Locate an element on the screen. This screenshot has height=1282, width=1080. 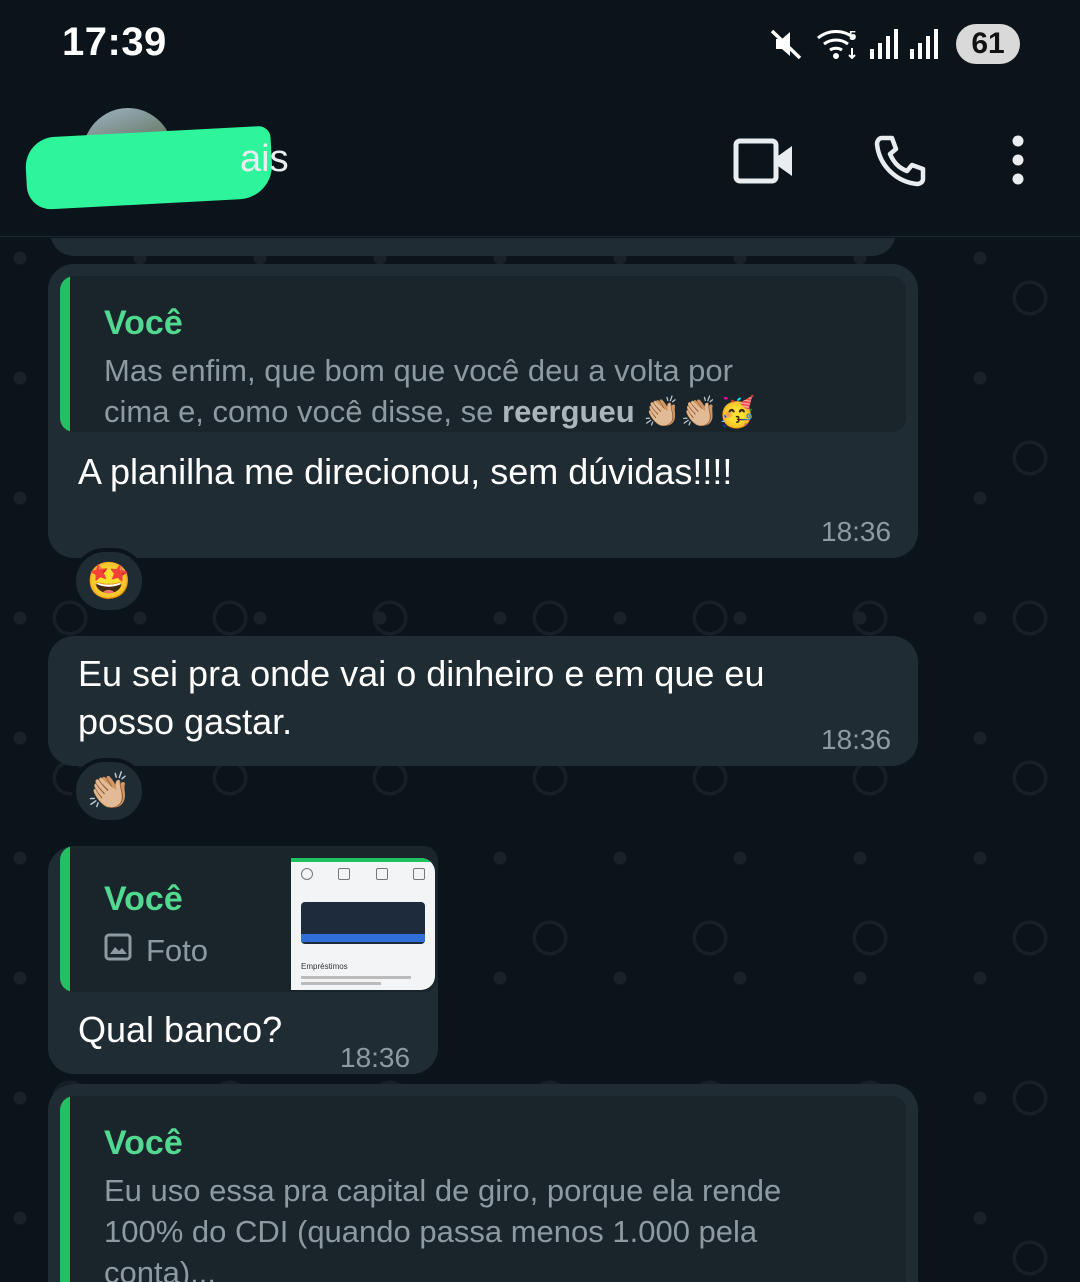
message-reaction: 👏🏼 is located at coordinates (109, 791).